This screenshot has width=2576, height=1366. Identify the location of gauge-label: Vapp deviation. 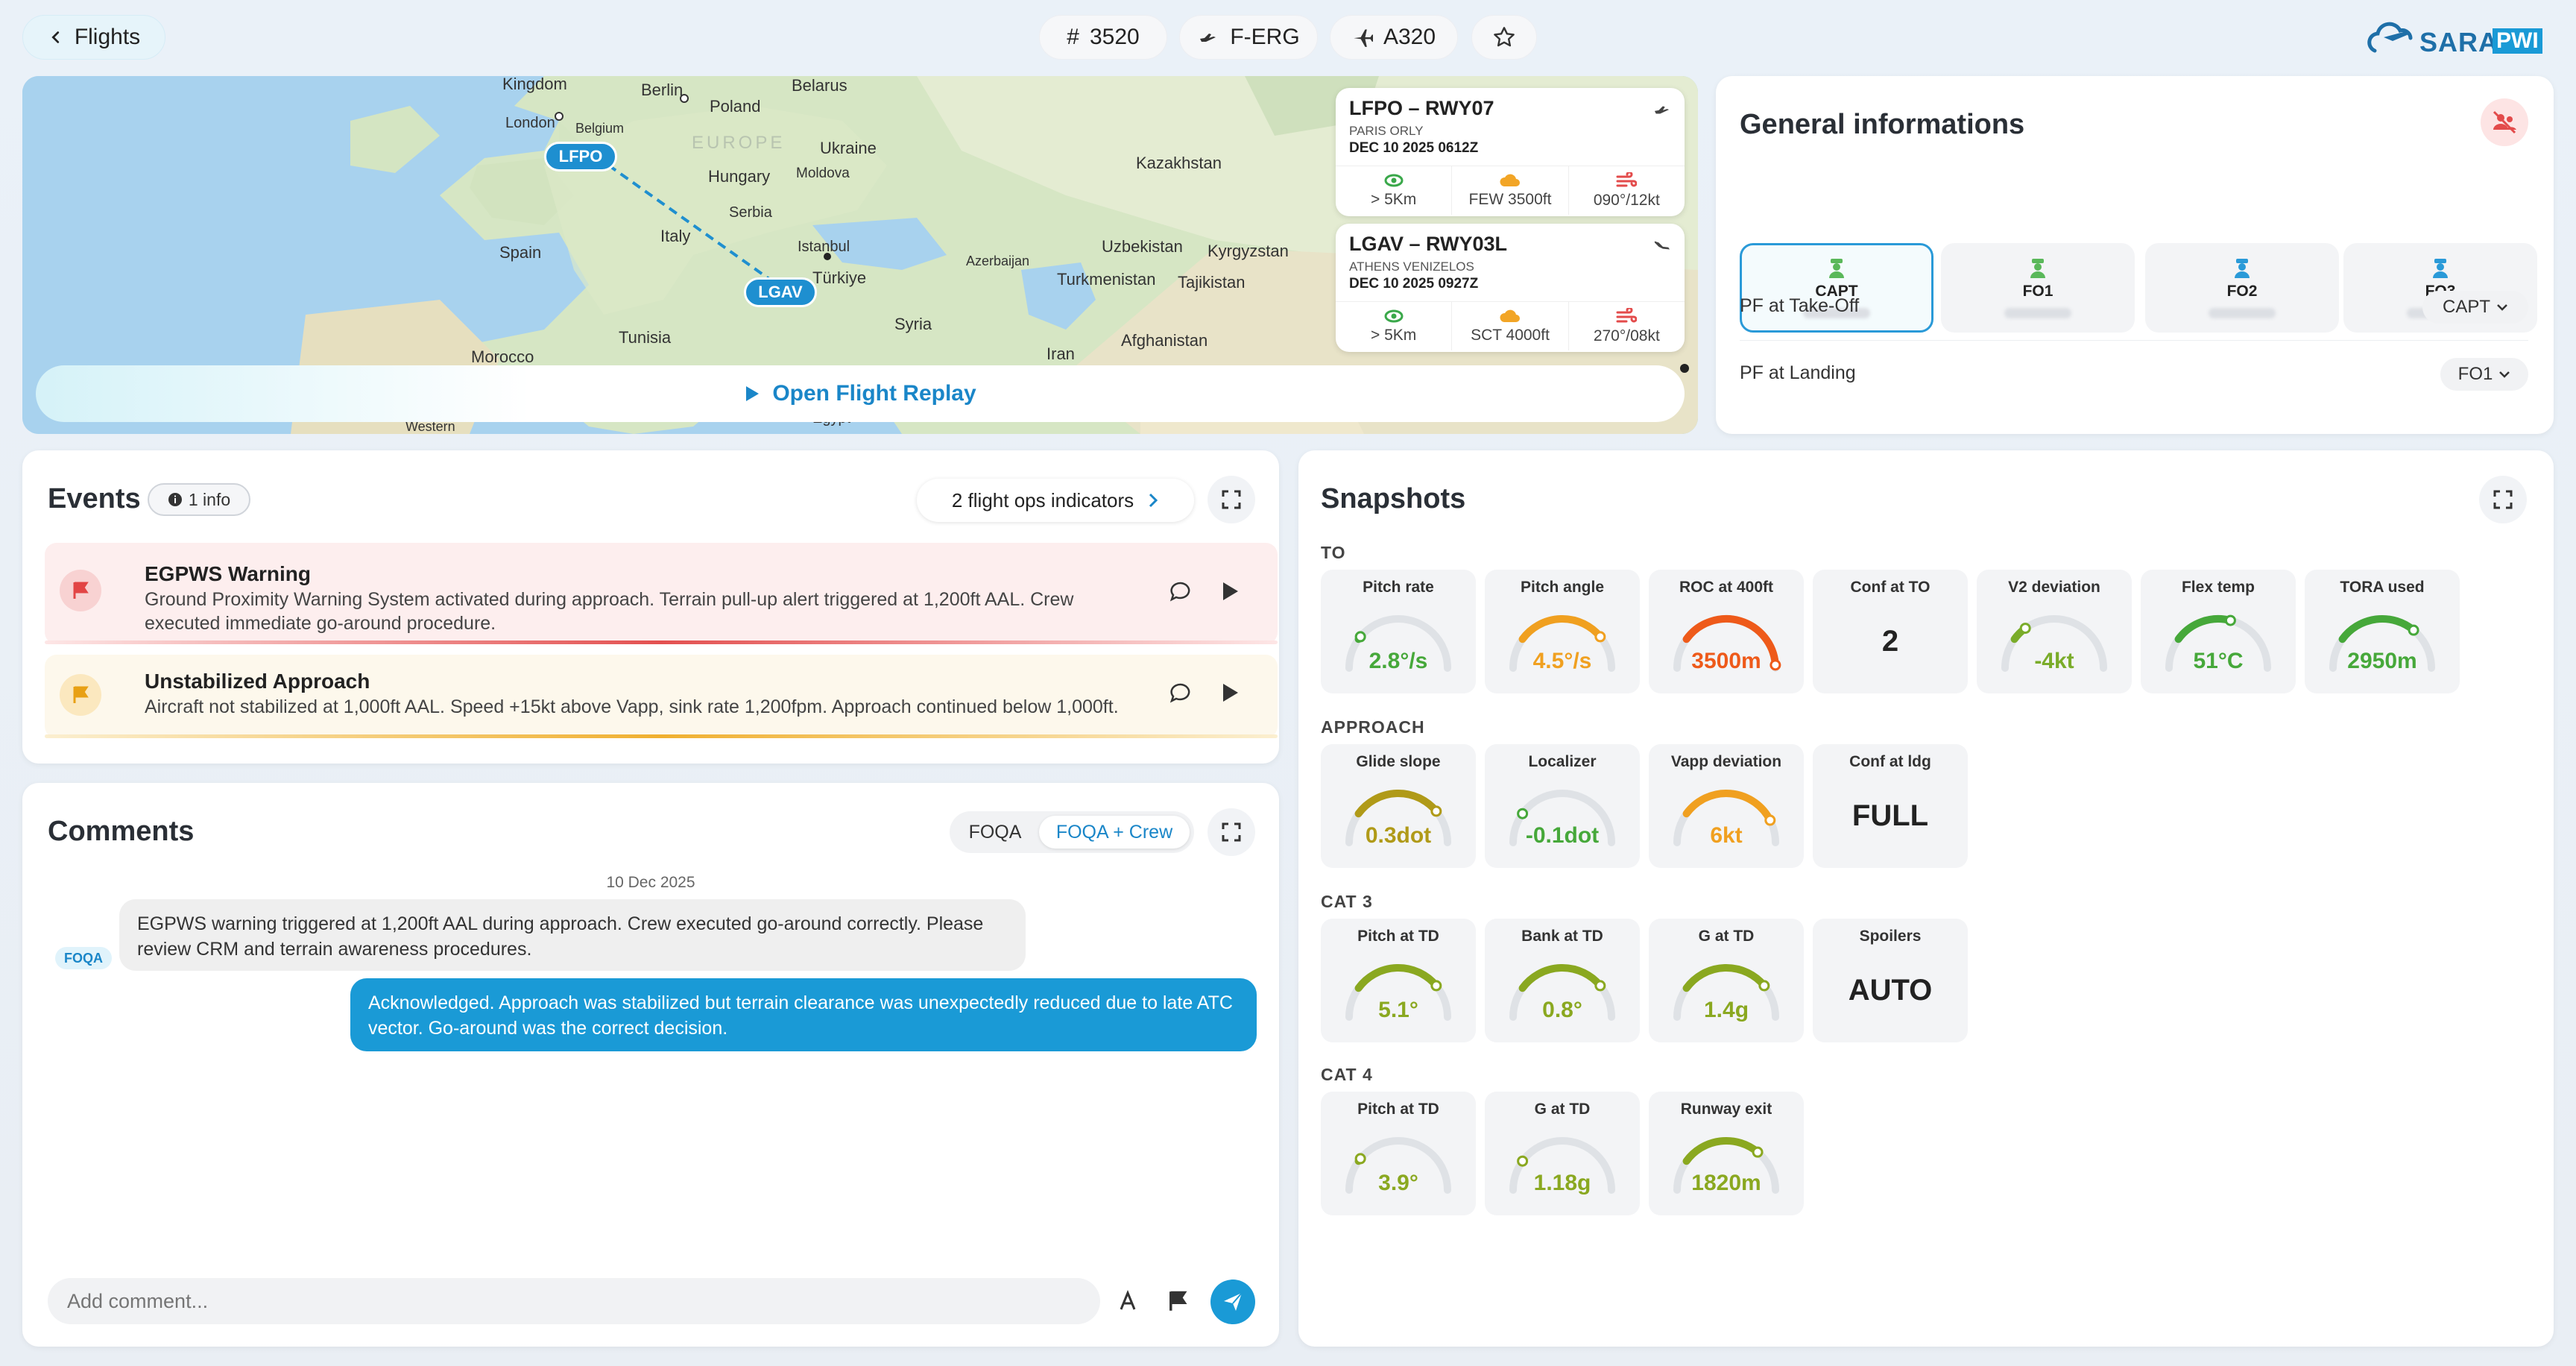
(1726, 761).